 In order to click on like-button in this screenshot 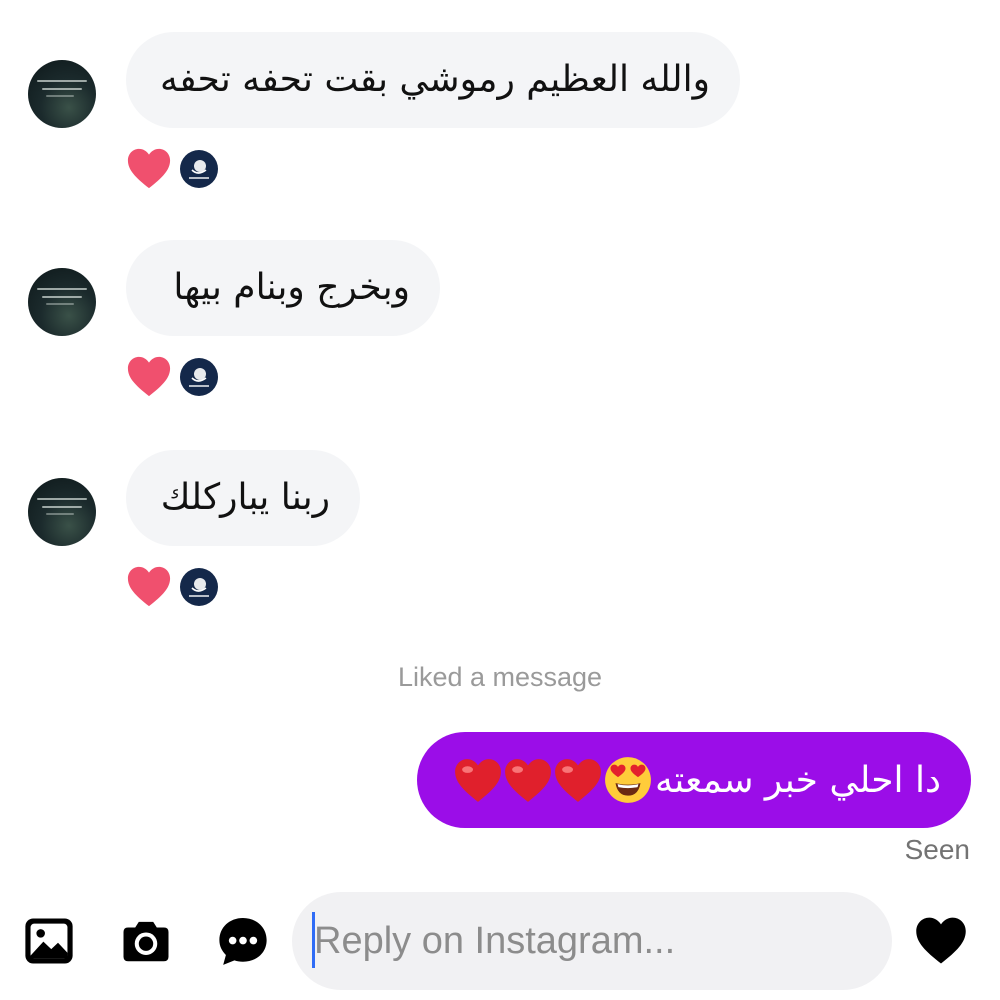, I will do `click(941, 941)`.